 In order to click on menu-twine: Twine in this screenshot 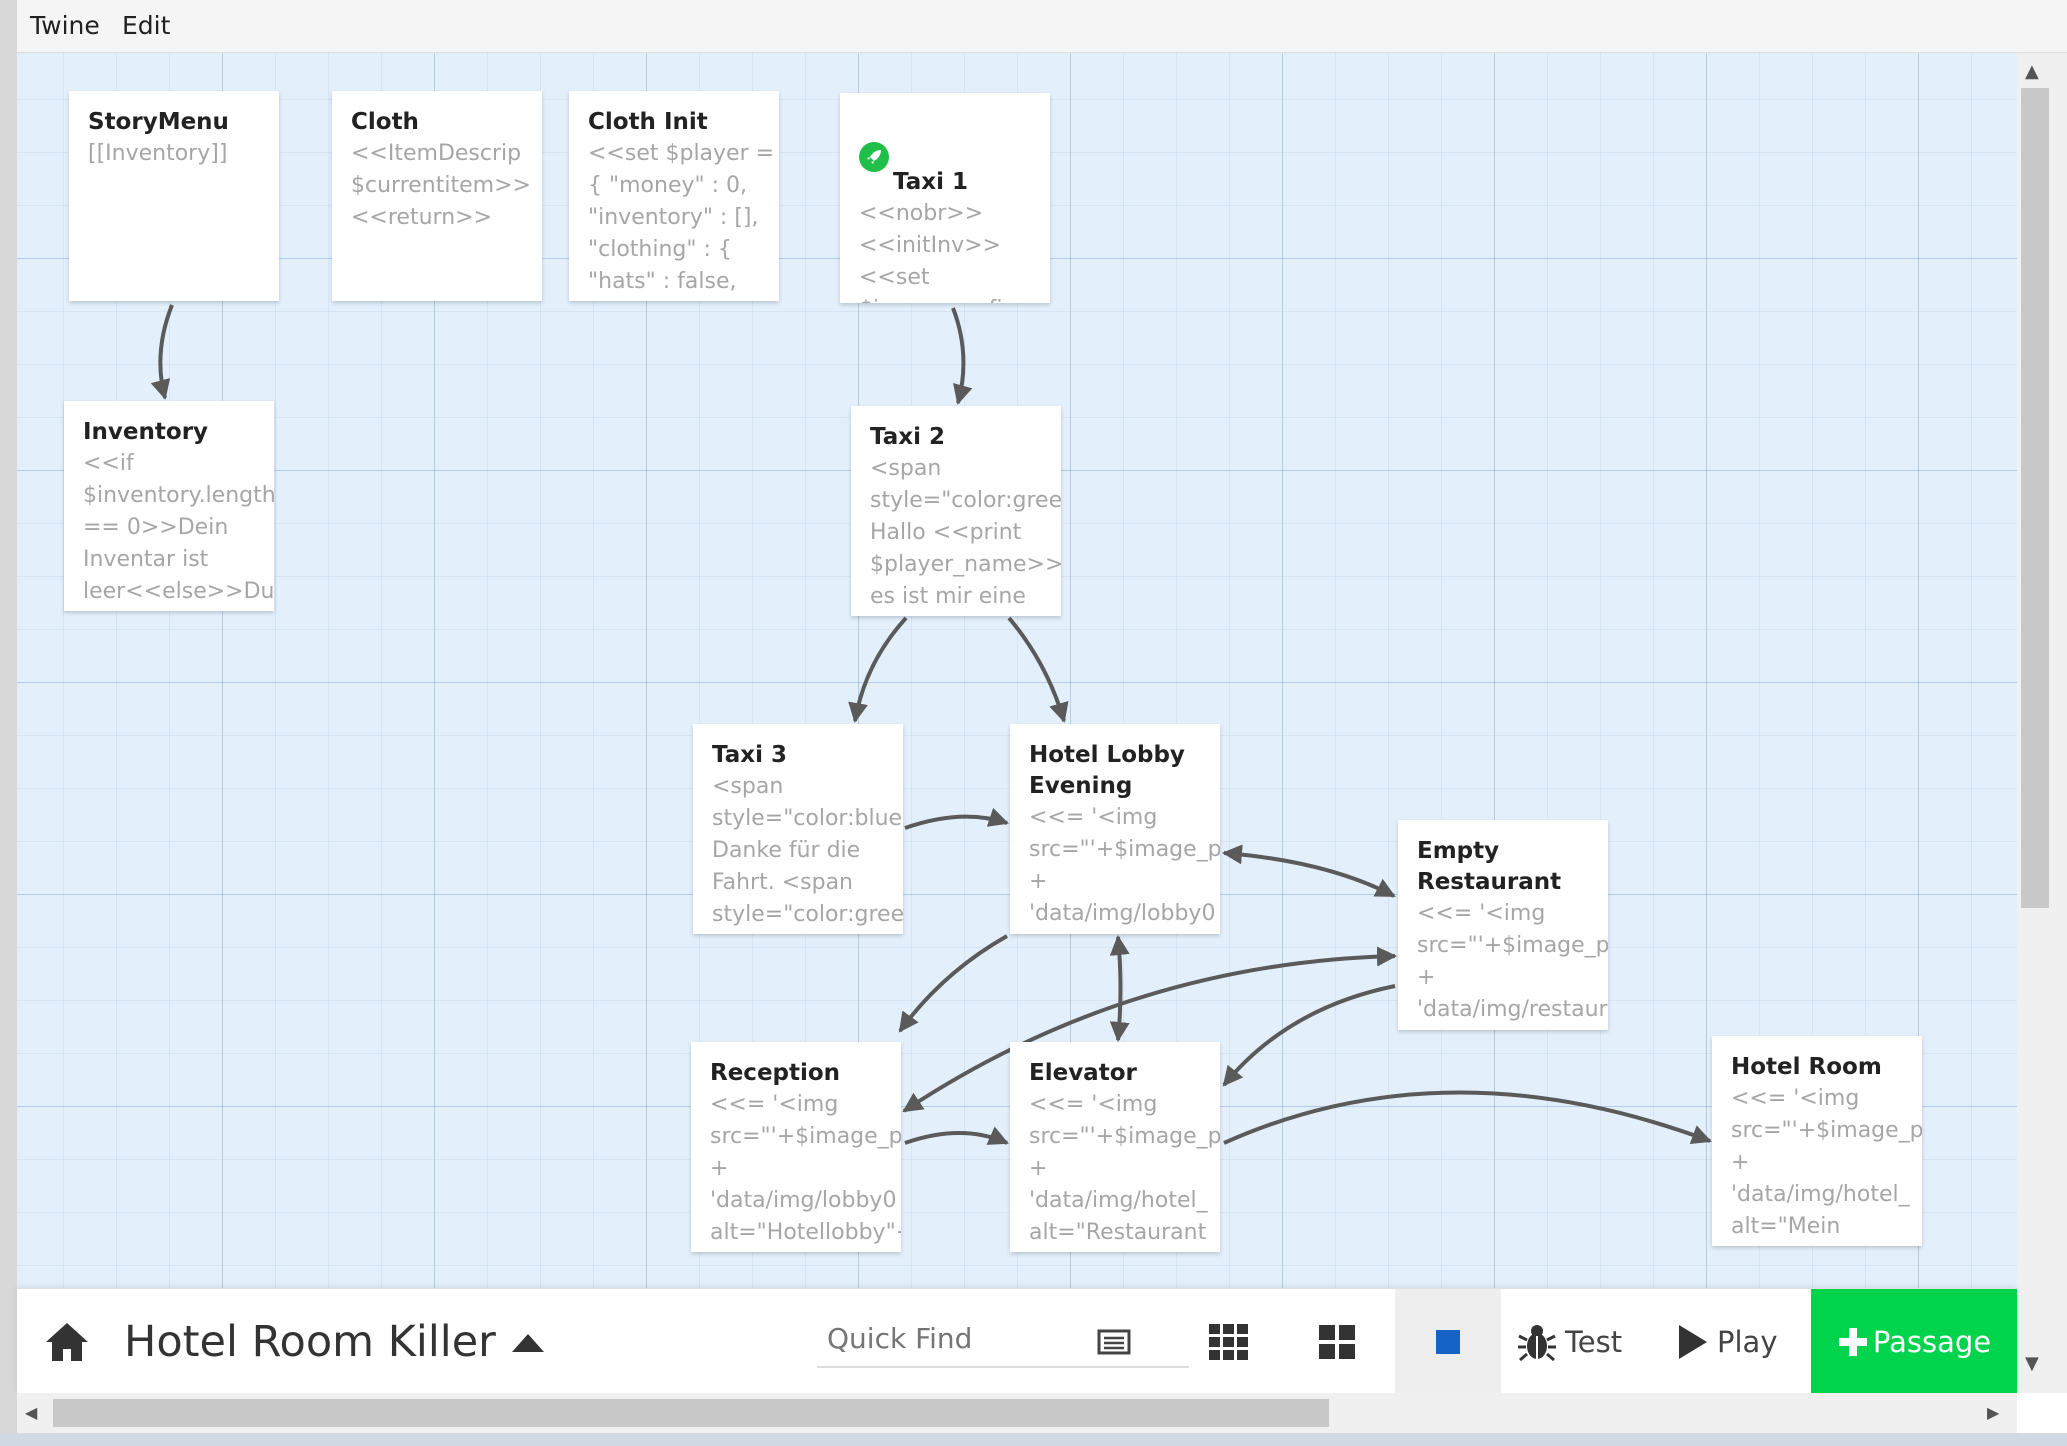, I will do `click(65, 25)`.